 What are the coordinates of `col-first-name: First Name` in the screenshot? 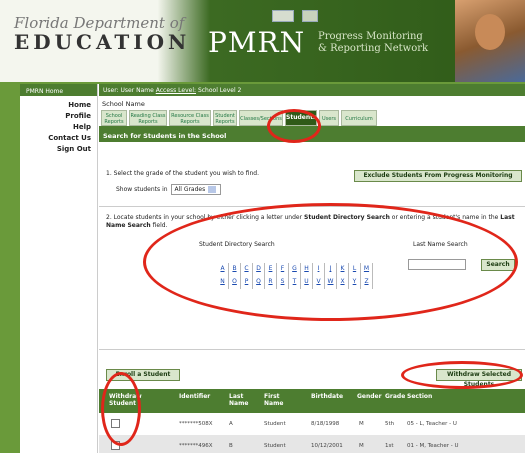 It's located at (274, 400).